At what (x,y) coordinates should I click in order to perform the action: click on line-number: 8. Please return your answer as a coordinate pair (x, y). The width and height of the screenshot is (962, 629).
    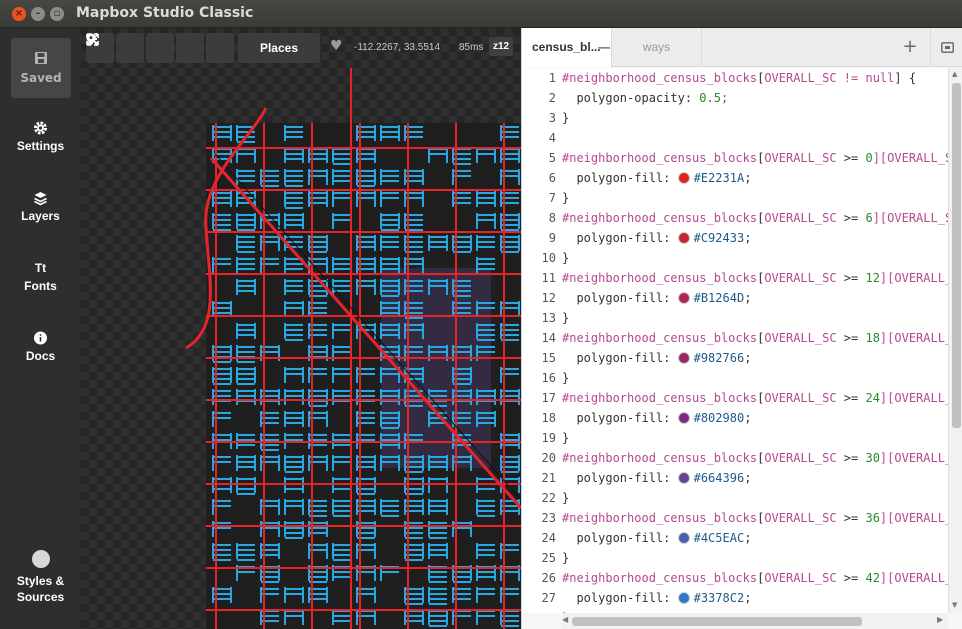
    Looking at the image, I should click on (552, 218).